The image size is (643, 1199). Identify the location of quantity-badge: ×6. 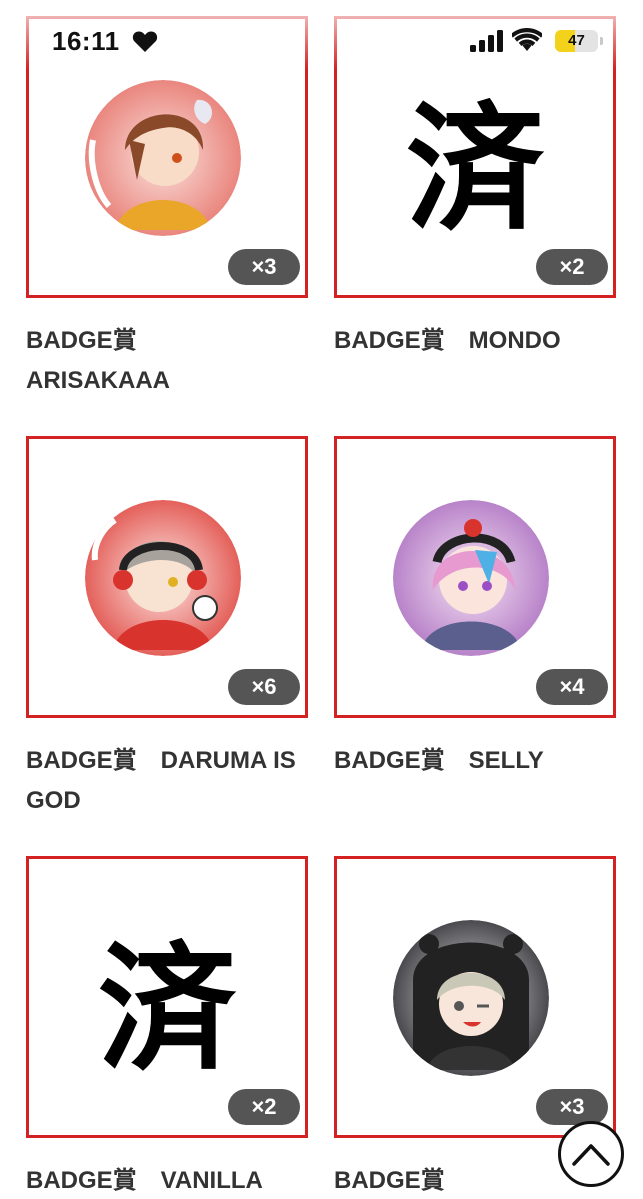
(264, 687).